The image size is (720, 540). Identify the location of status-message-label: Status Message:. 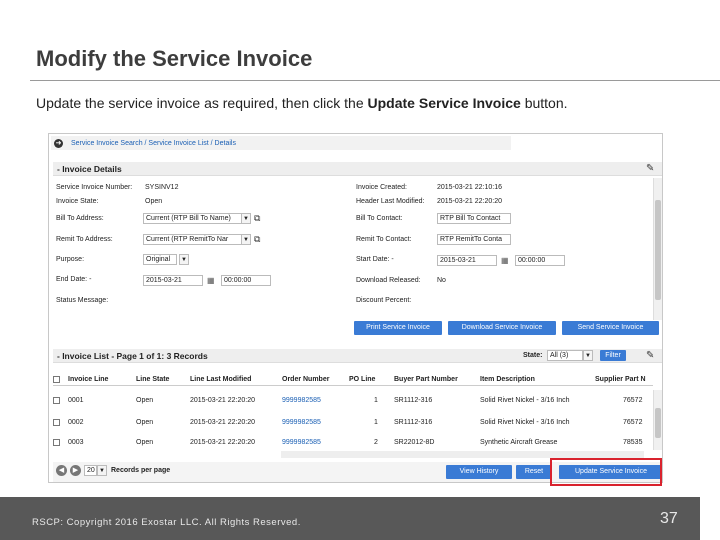
(82, 300).